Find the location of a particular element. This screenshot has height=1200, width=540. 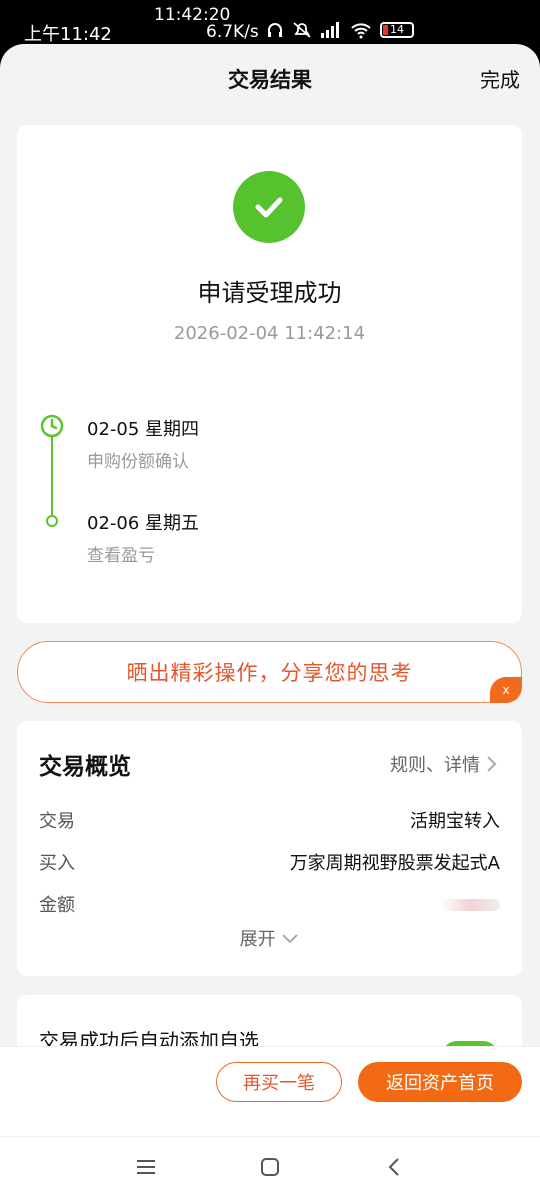

expand-button: 展开 is located at coordinates (269, 938).